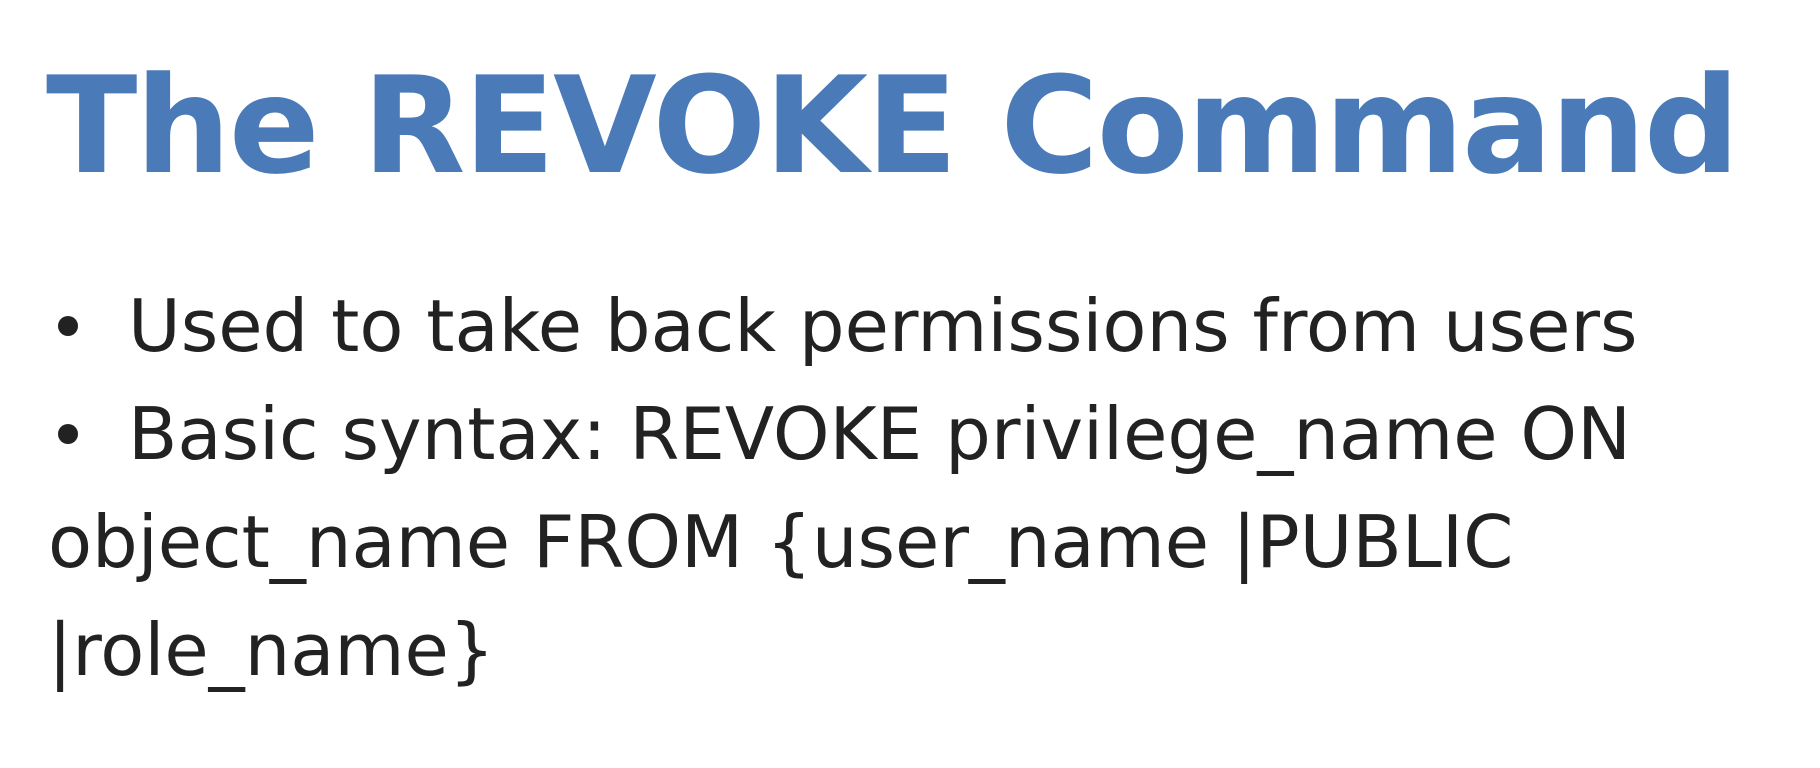  I want to click on bullet-text: Used to take back permissions from users, so click(883, 326).